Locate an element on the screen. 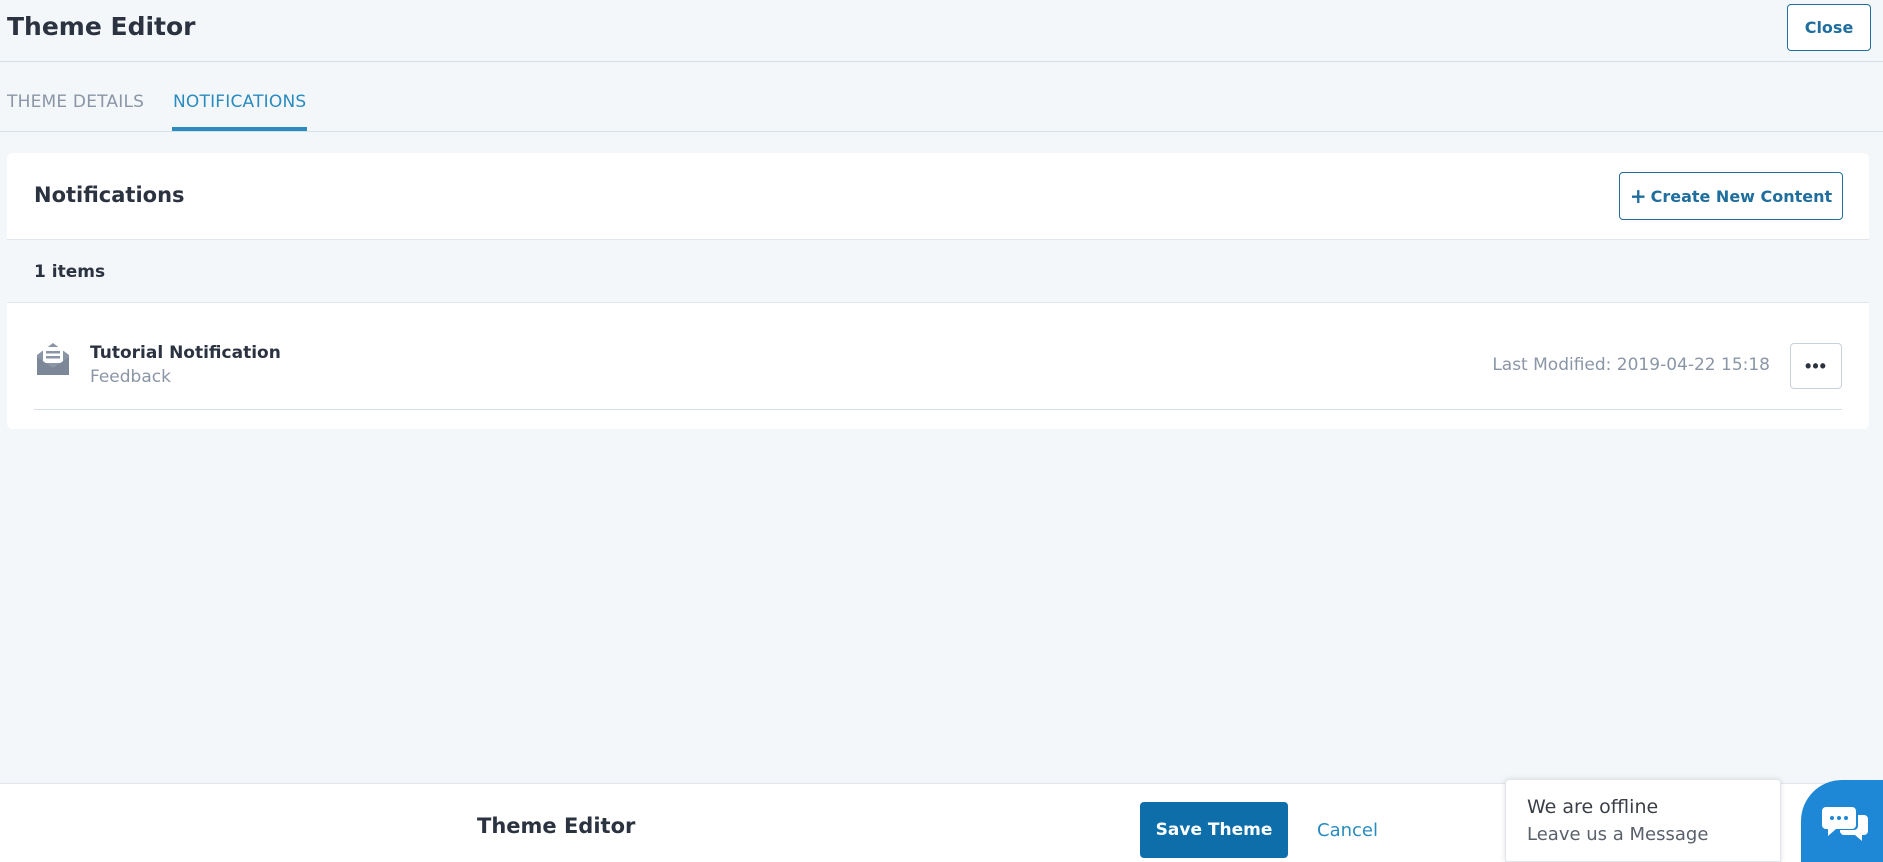 This screenshot has width=1883, height=862. create-new-content-button: + Create New Content is located at coordinates (1731, 196).